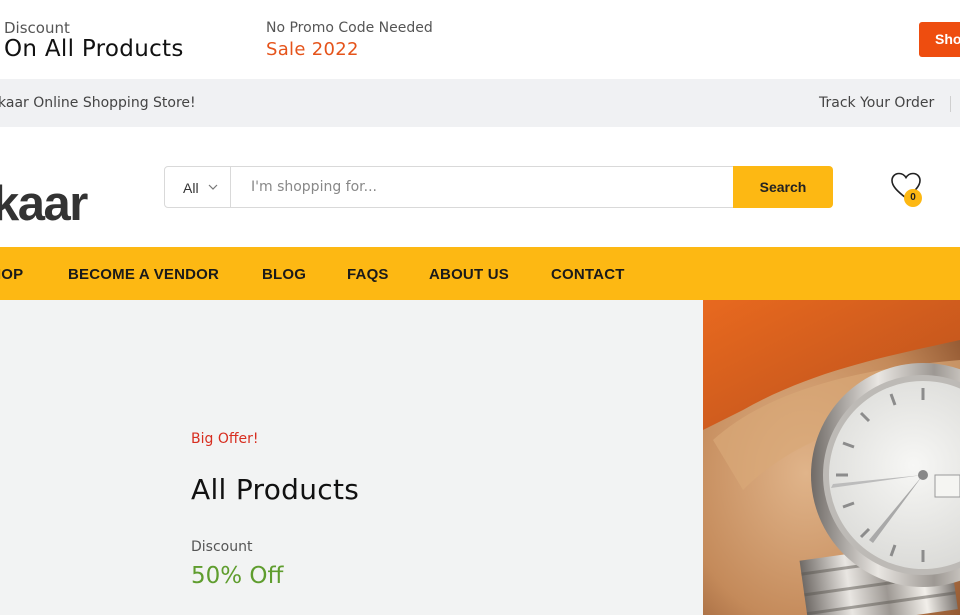  What do you see at coordinates (222, 547) in the screenshot?
I see `hero-discount-label: Discount` at bounding box center [222, 547].